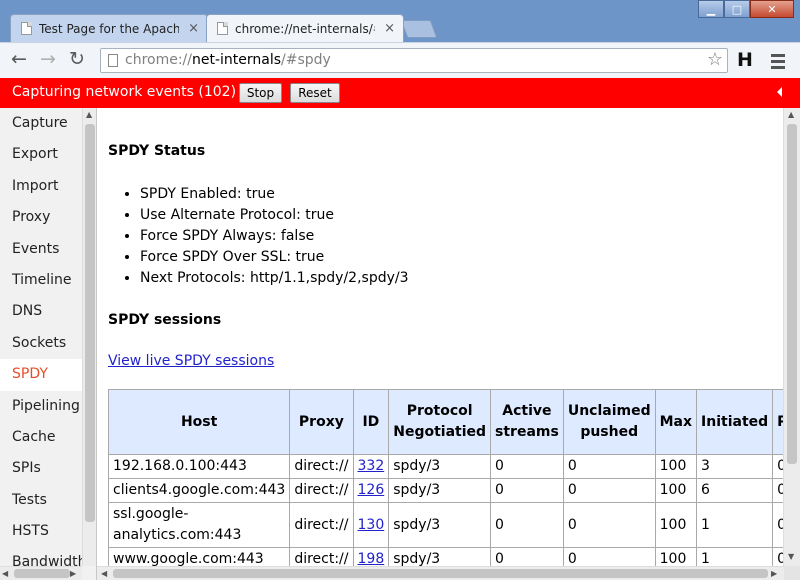 Image resolution: width=800 pixels, height=580 pixels. What do you see at coordinates (735, 490) in the screenshot?
I see `cell-initiated: 6` at bounding box center [735, 490].